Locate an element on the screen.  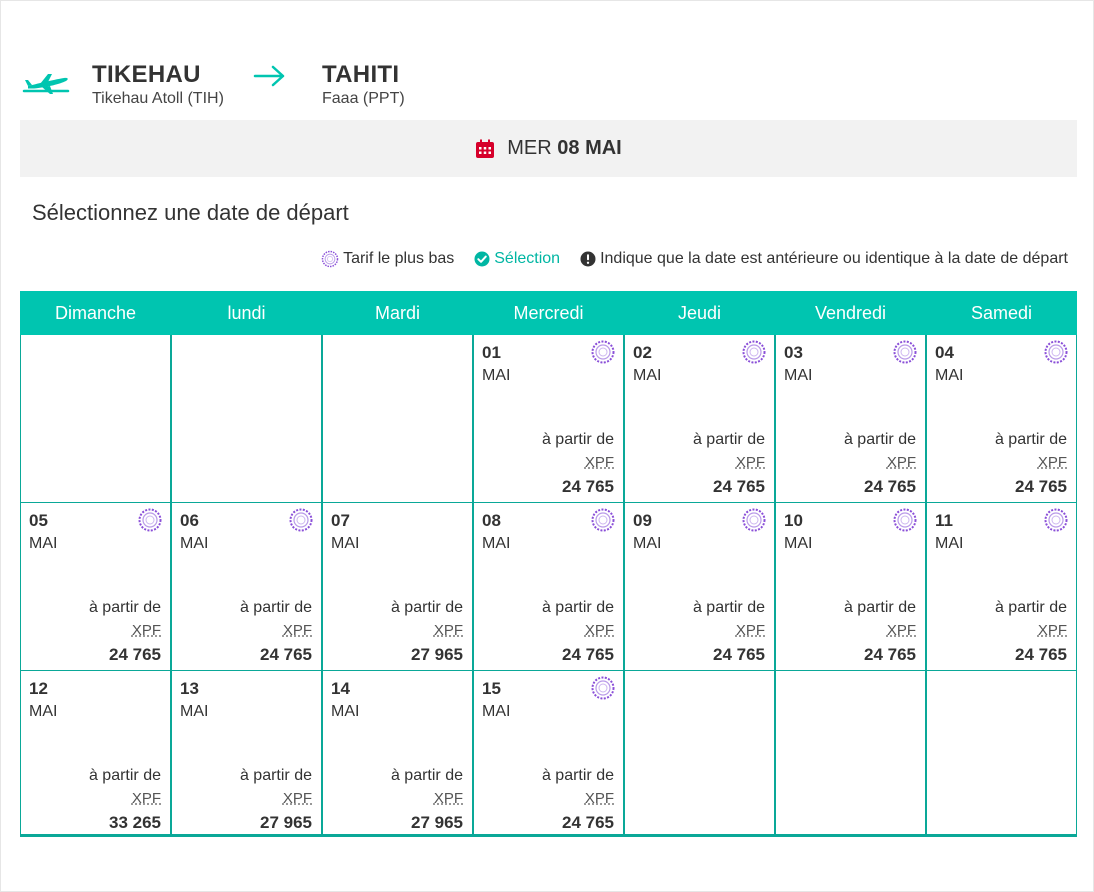
day-cell: 10 MAI à partir de XPF 24 765 is located at coordinates (850, 587).